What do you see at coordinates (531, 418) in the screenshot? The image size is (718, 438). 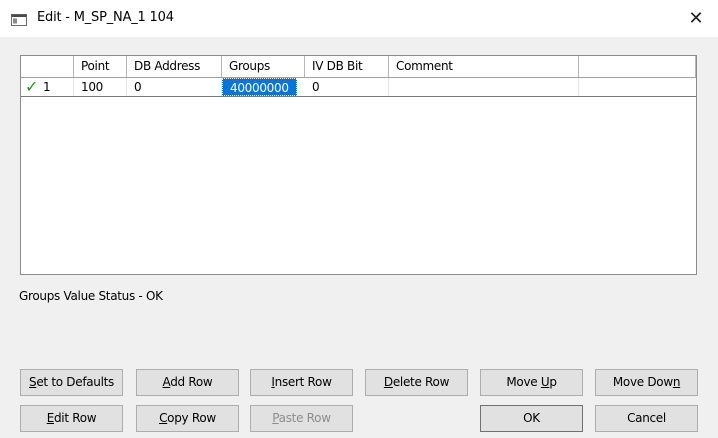 I see `ok-button: OK` at bounding box center [531, 418].